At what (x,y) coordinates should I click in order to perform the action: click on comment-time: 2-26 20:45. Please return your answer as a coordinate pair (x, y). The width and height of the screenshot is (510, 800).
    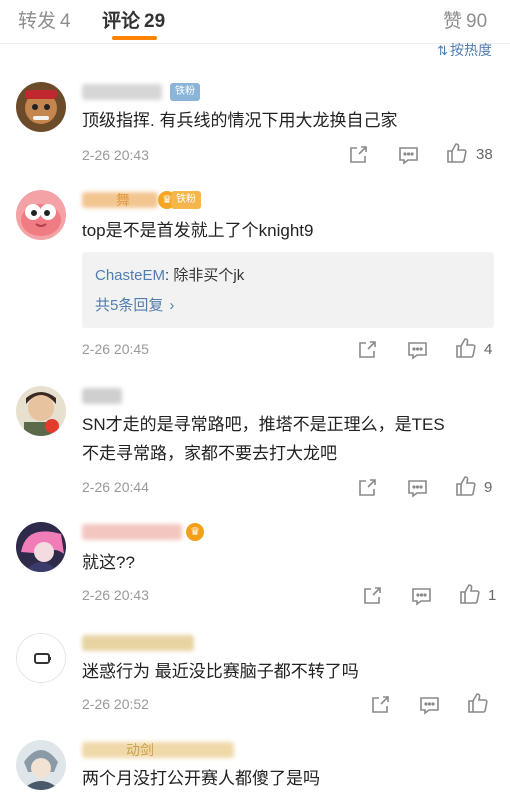
    Looking at the image, I should click on (115, 349).